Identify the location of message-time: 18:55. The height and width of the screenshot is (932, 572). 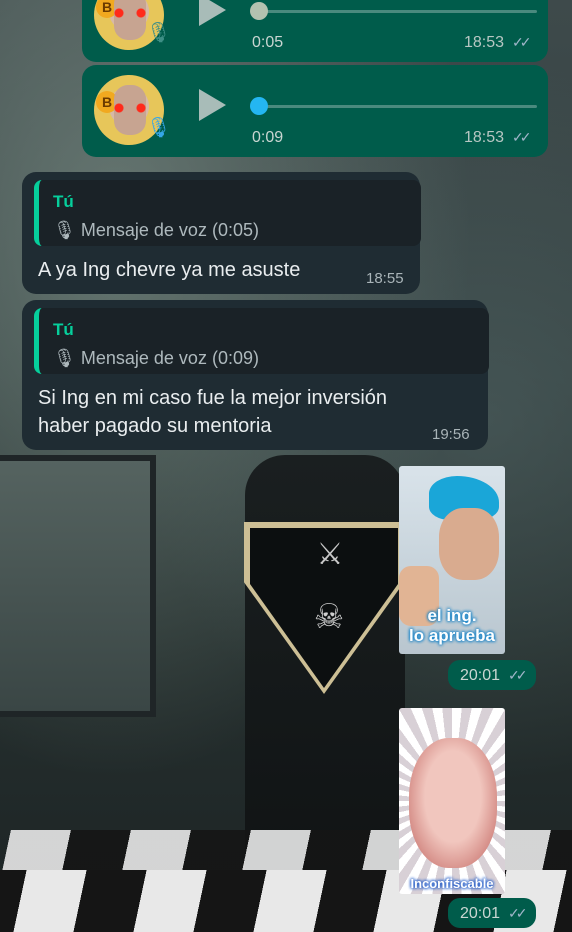
(385, 278).